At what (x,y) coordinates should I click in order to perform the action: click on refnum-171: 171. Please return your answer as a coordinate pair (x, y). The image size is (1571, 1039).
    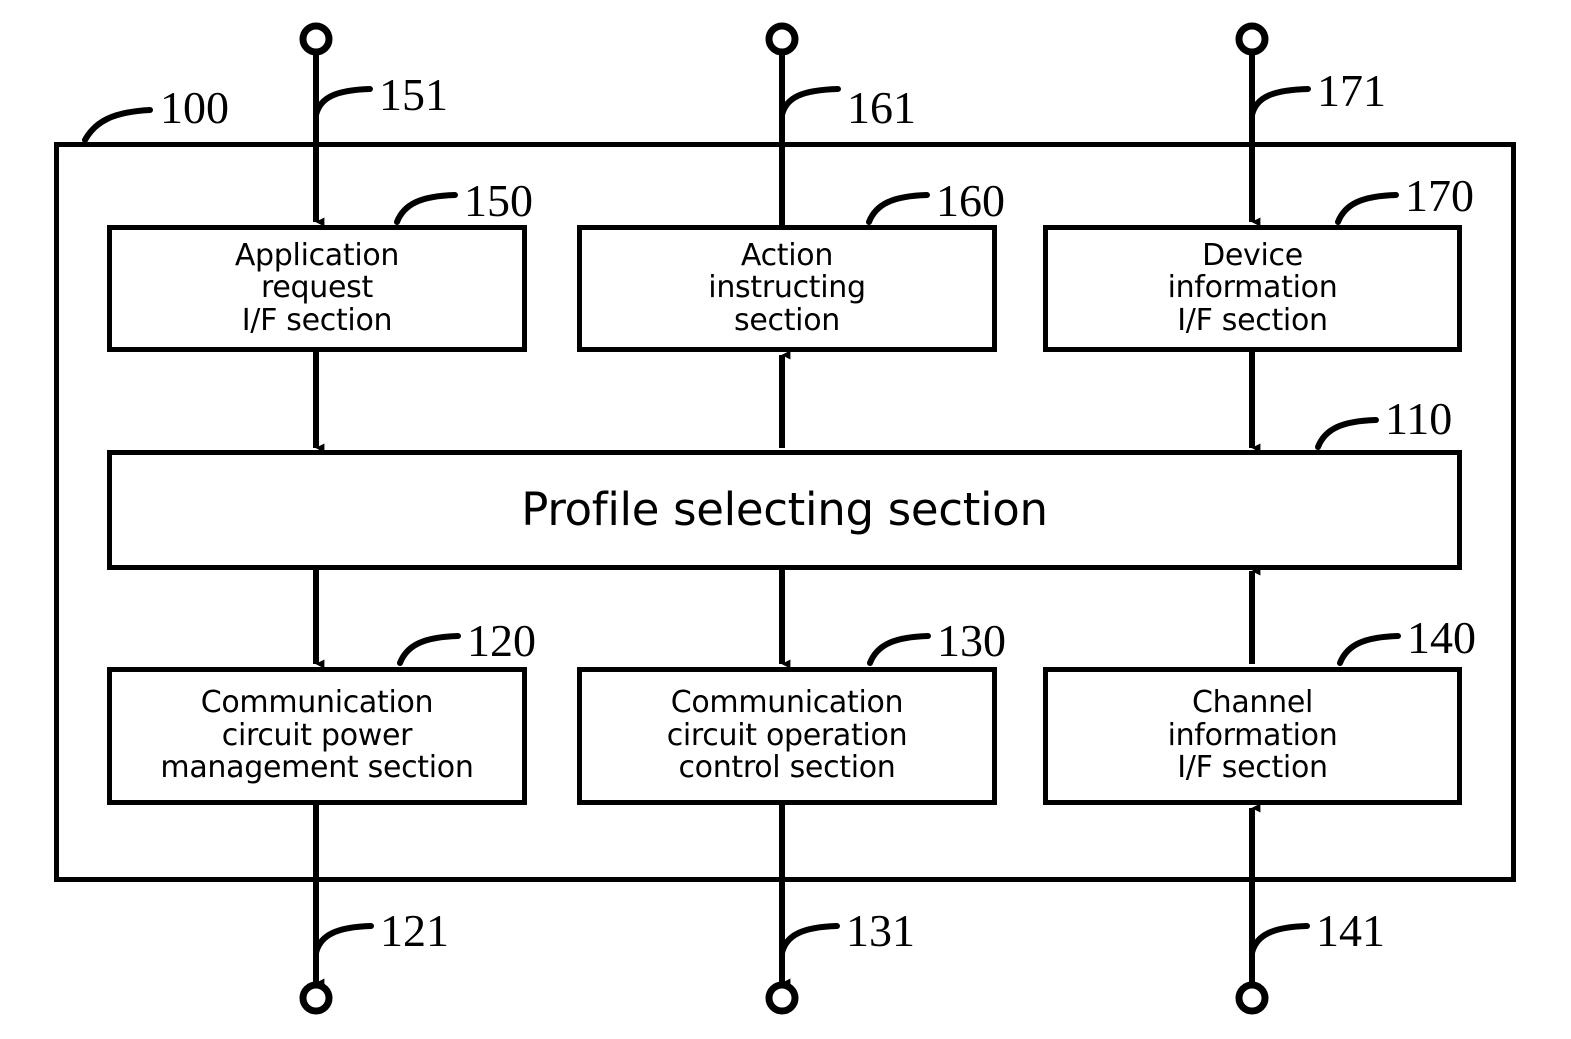
    Looking at the image, I should click on (1351, 90).